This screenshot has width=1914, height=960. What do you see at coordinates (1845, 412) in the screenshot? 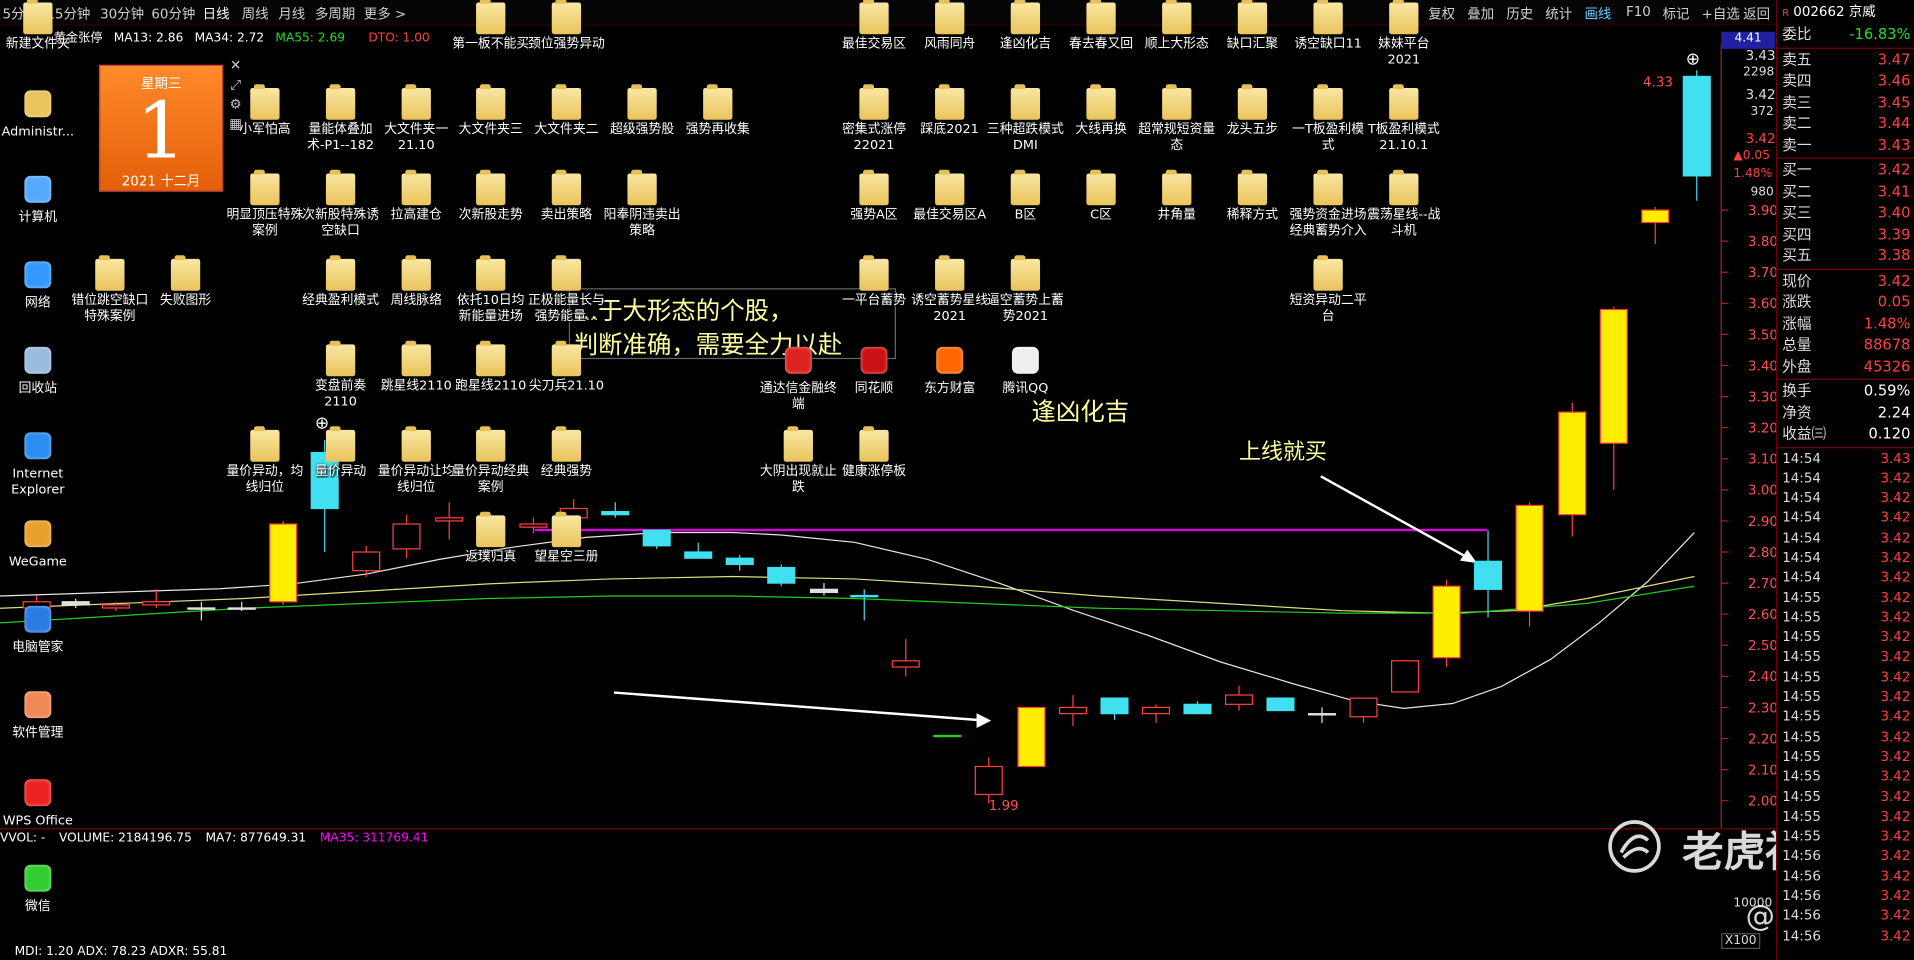
I see `quote-stat-row: 净资 2.24` at bounding box center [1845, 412].